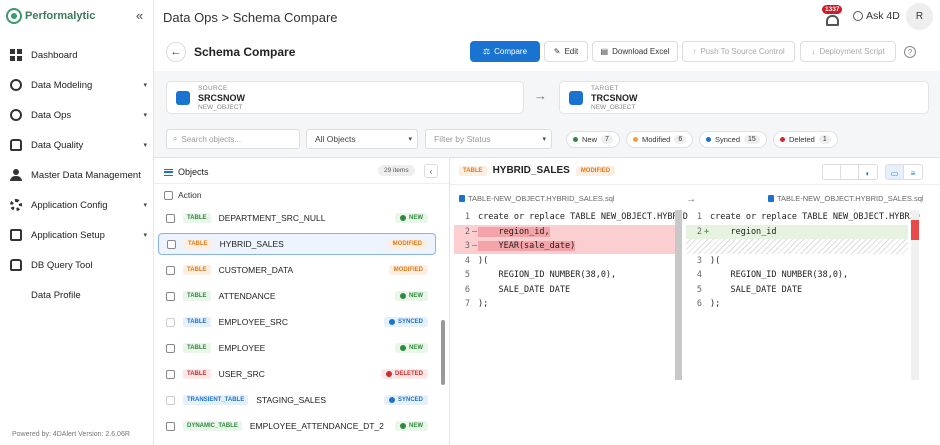 The width and height of the screenshot is (940, 445). Describe the element at coordinates (297, 270) in the screenshot. I see `list-item: TABLE CUSTOMER_DATA MODIFIED` at that location.